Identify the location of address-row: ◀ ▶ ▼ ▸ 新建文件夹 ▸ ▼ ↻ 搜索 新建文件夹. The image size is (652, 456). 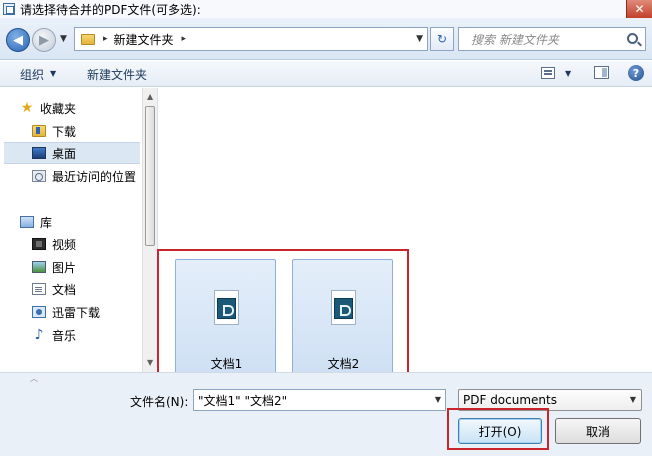
(326, 39).